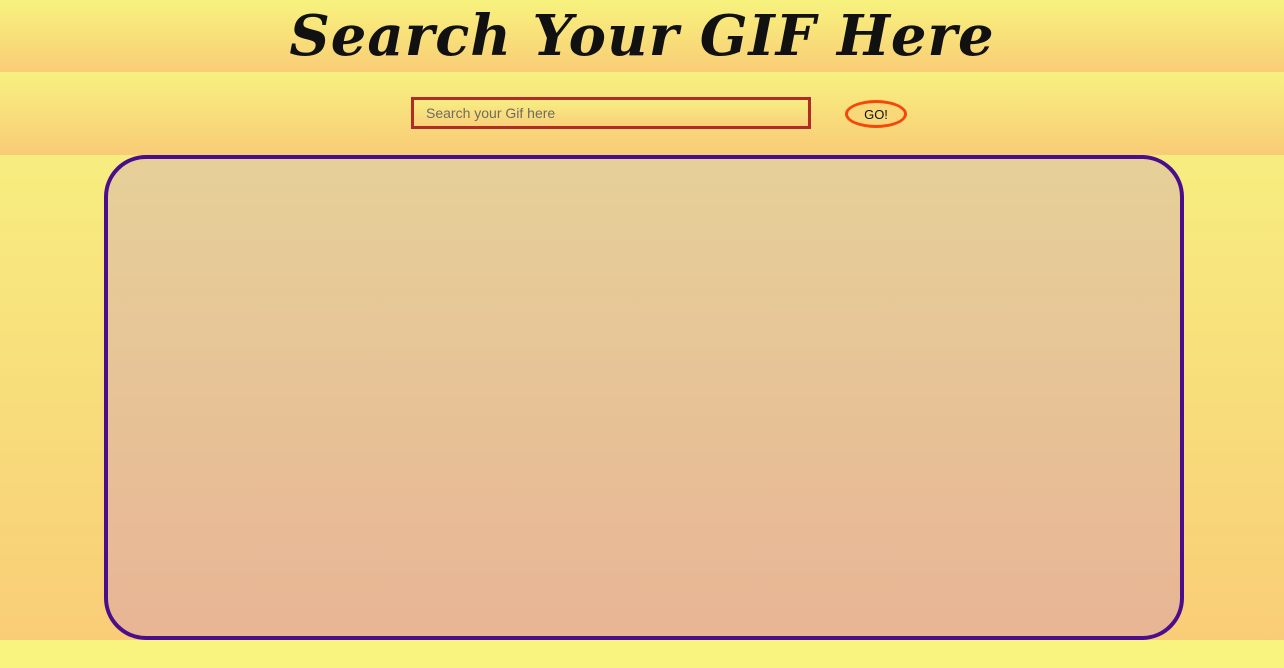 This screenshot has height=668, width=1284. I want to click on search-bar: GO!, so click(642, 113).